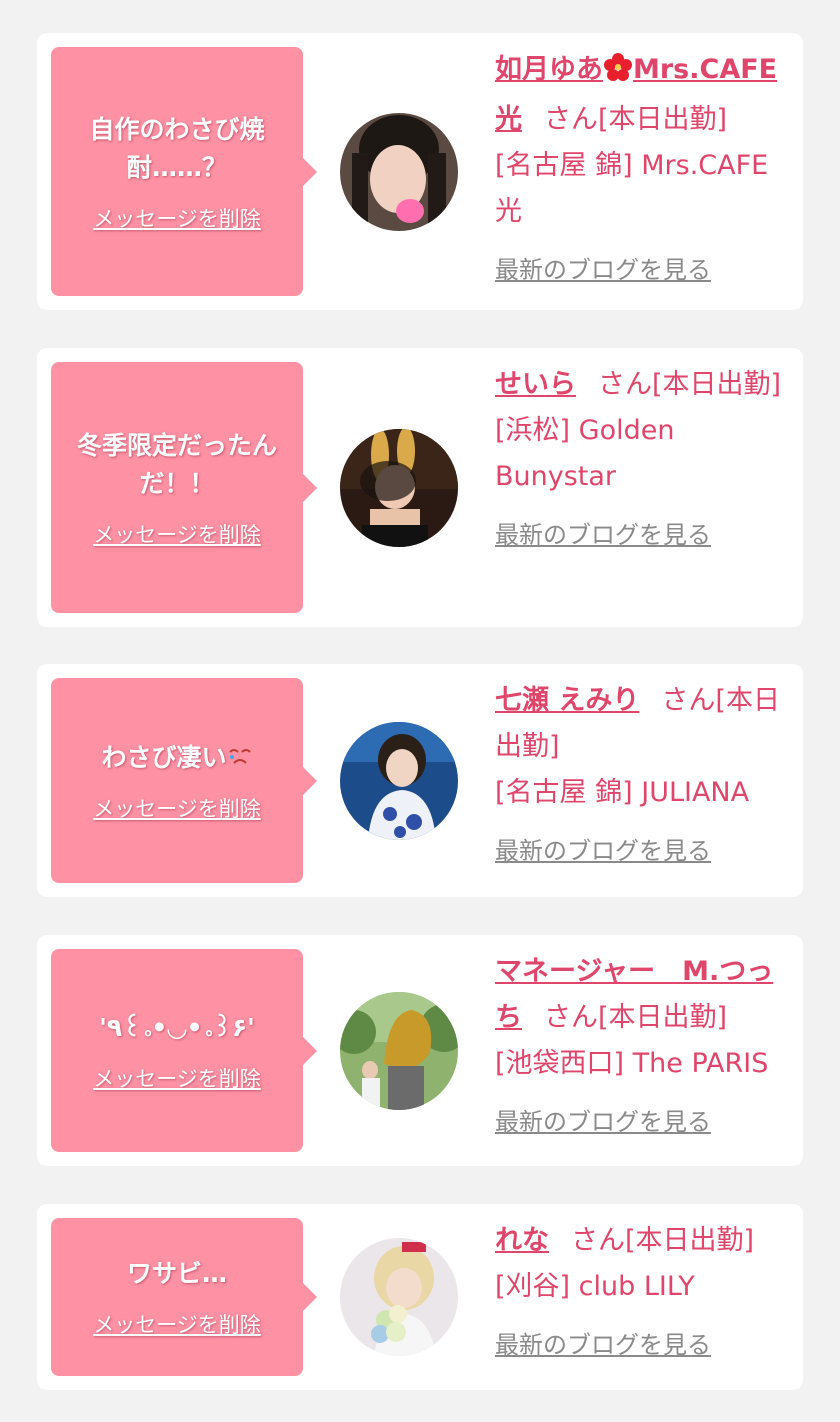  I want to click on crying-face-emoji, so click(240, 757).